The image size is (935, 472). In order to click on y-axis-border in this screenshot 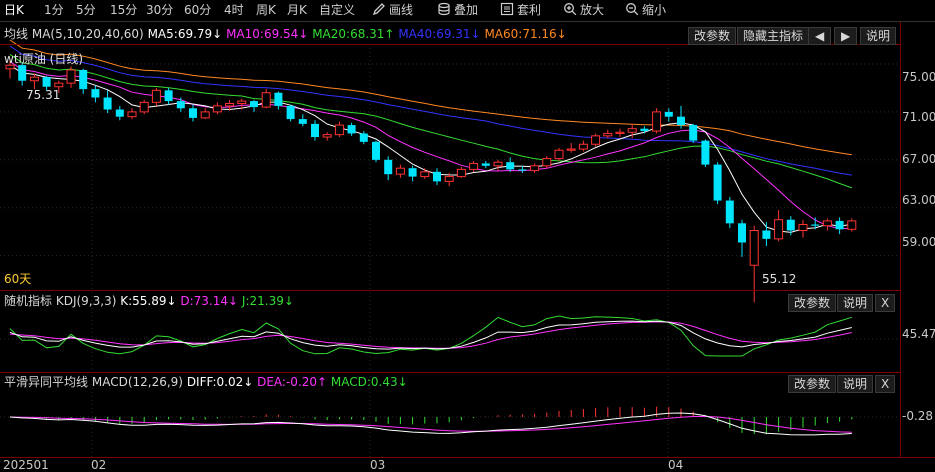, I will do `click(900, 240)`.